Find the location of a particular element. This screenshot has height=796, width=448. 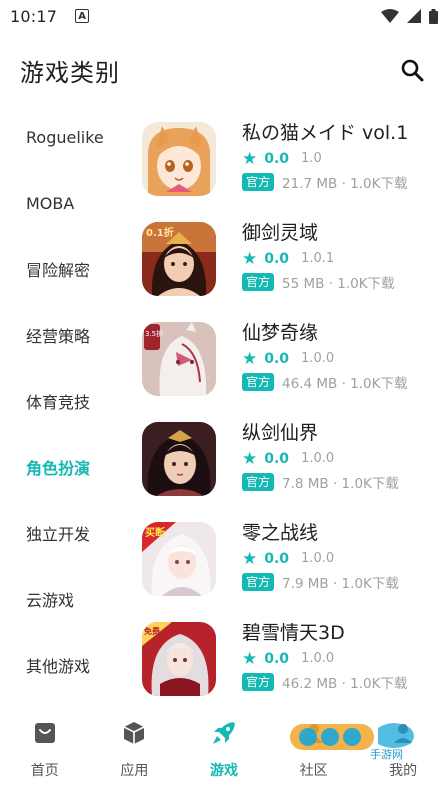

nav-games: 游戏 is located at coordinates (224, 755).